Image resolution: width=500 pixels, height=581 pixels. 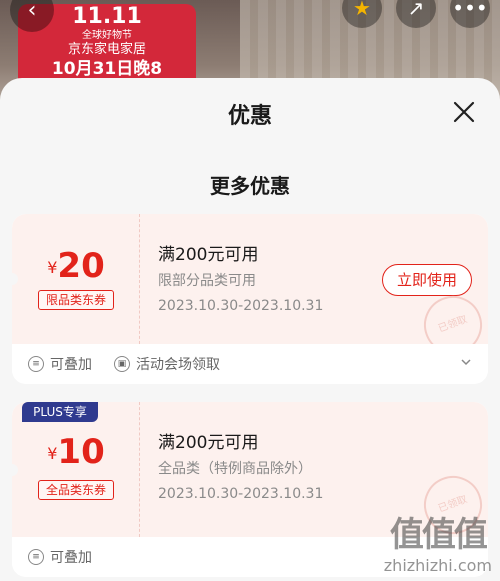 I want to click on source-label: 活动会场领取, so click(x=178, y=365).